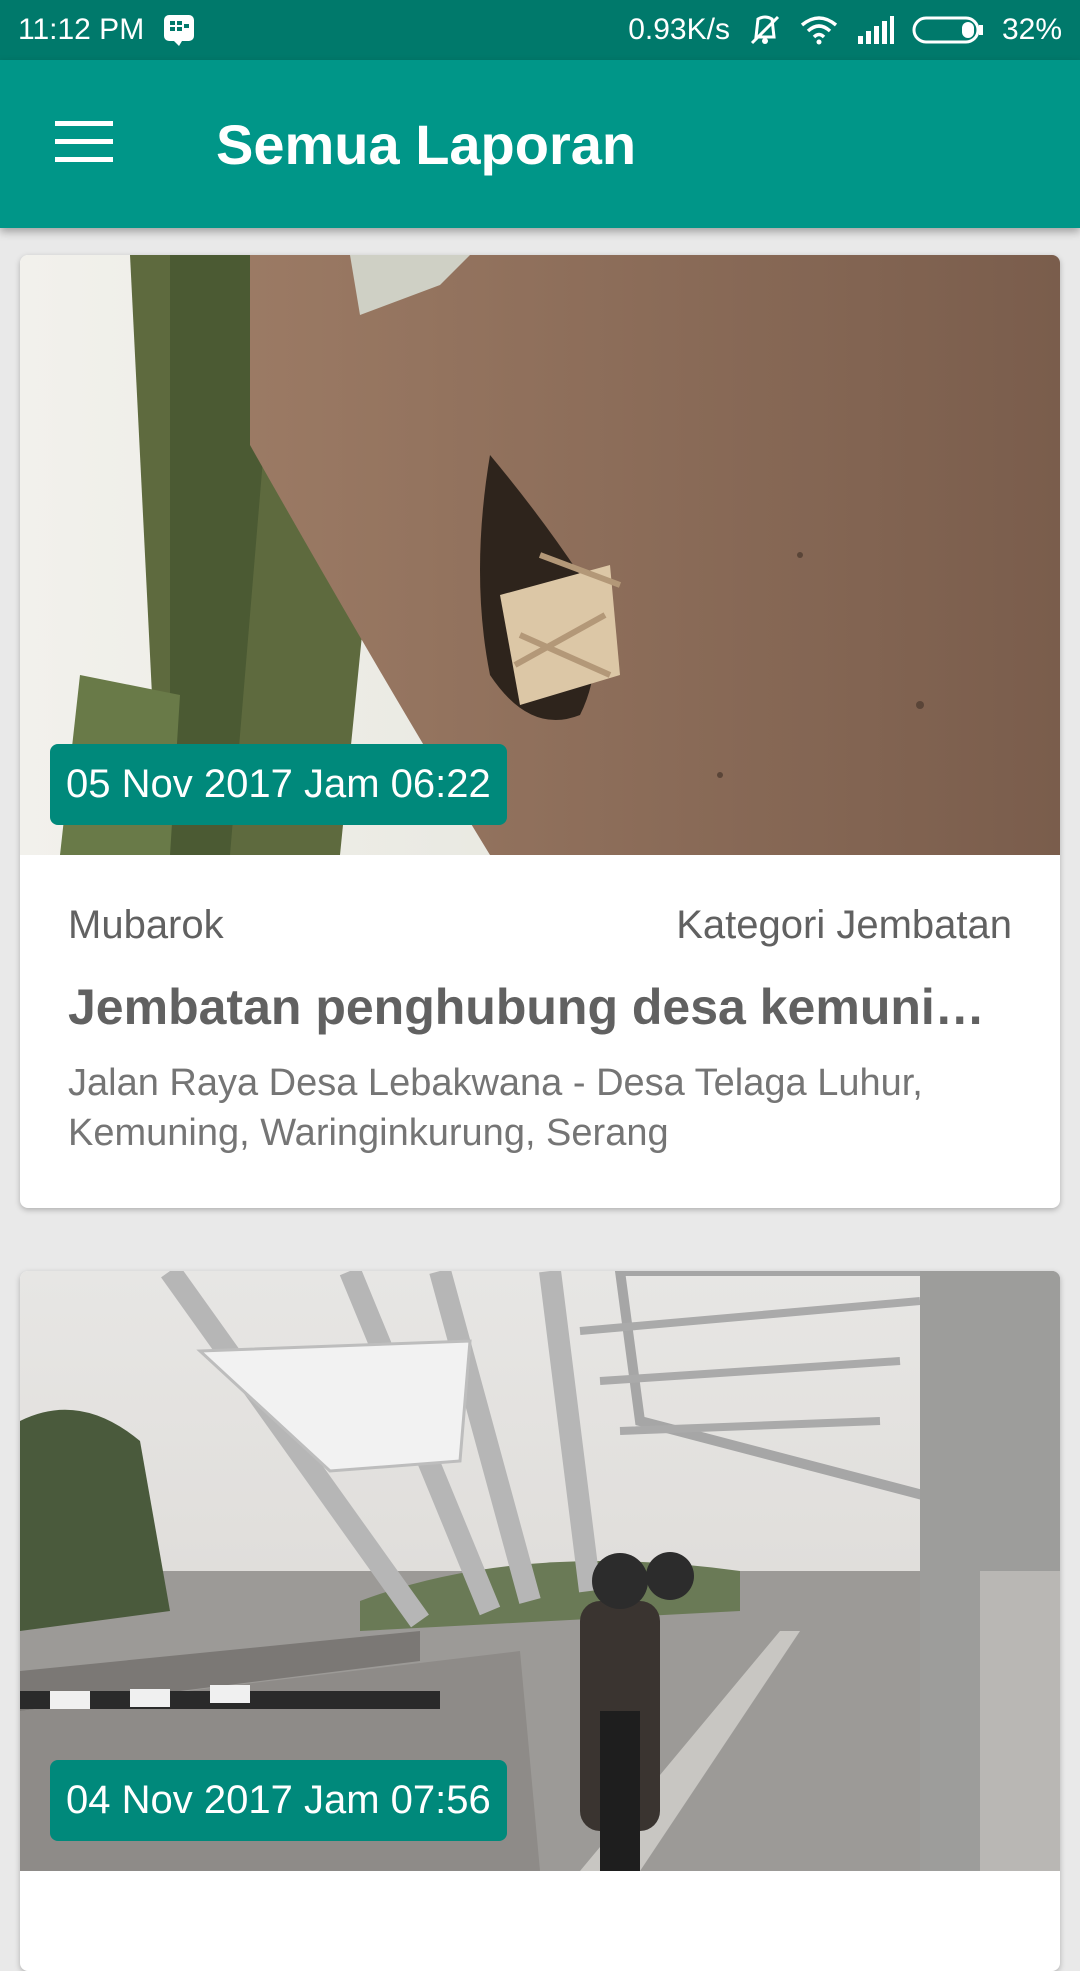  What do you see at coordinates (1031, 29) in the screenshot?
I see `battery-percent: 32%` at bounding box center [1031, 29].